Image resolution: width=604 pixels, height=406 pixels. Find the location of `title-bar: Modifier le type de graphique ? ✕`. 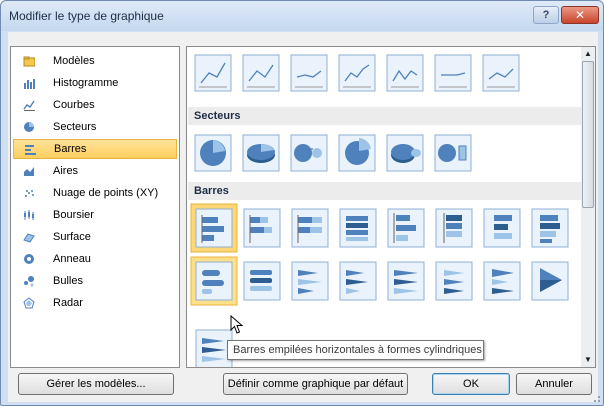

title-bar: Modifier le type de graphique ? ✕ is located at coordinates (302, 16).